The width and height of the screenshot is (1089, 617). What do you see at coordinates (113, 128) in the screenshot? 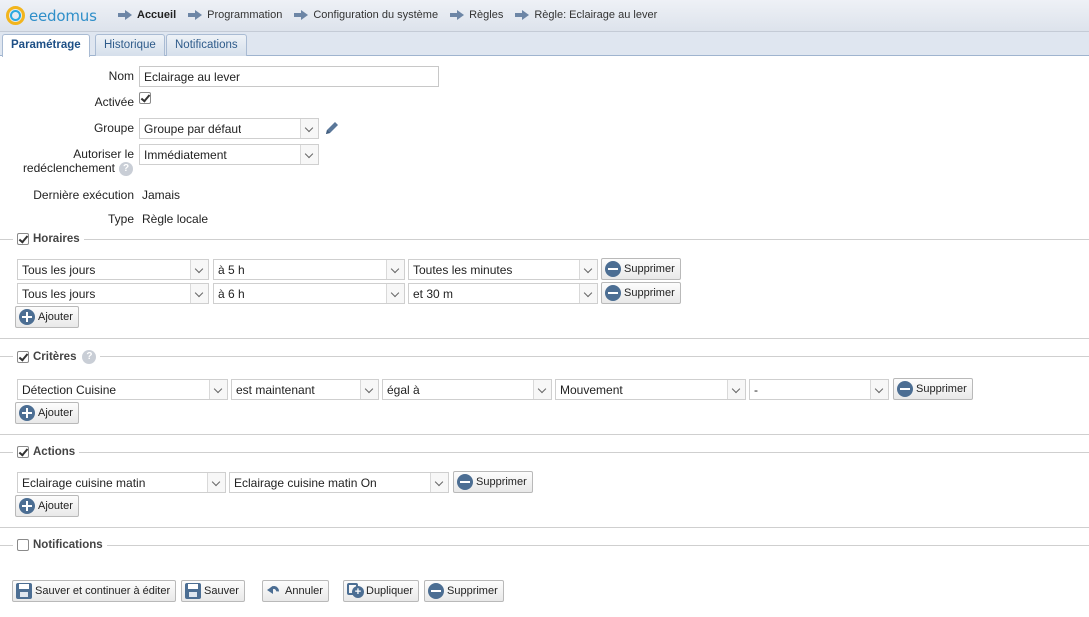
I see `groupe-label: Groupe` at bounding box center [113, 128].